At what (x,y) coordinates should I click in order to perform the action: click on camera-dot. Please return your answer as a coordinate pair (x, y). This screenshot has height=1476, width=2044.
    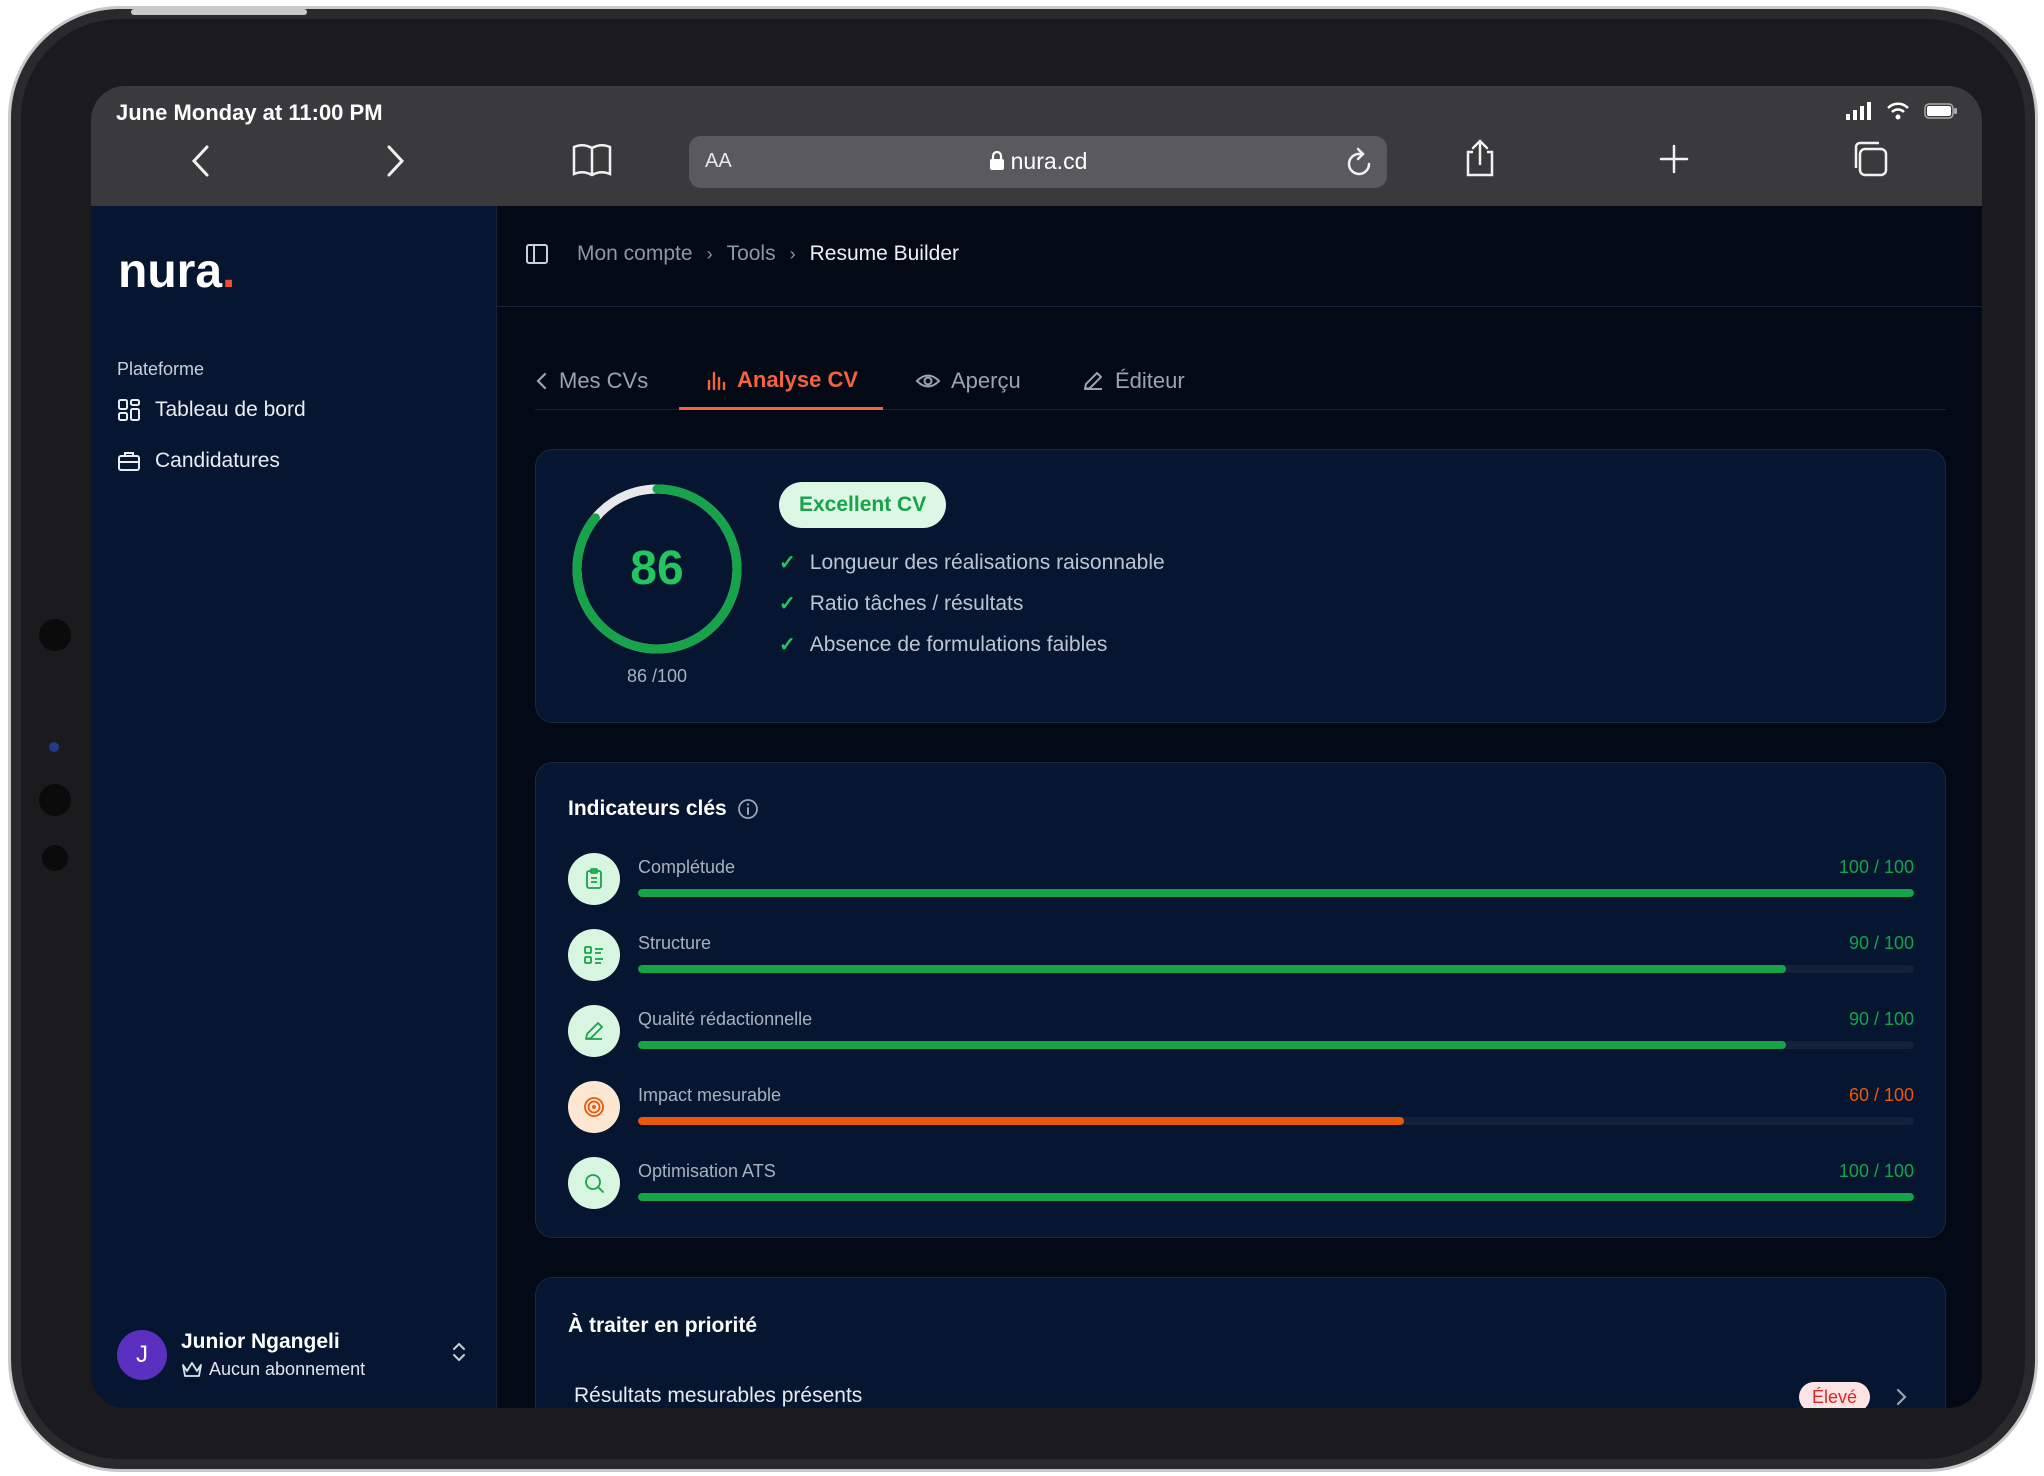
    Looking at the image, I should click on (54, 747).